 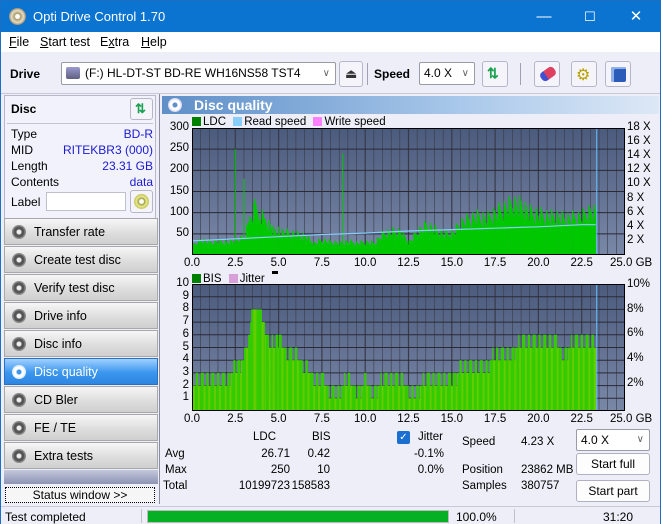 What do you see at coordinates (182, 232) in the screenshot?
I see `ldc-y-tick-label: 50` at bounding box center [182, 232].